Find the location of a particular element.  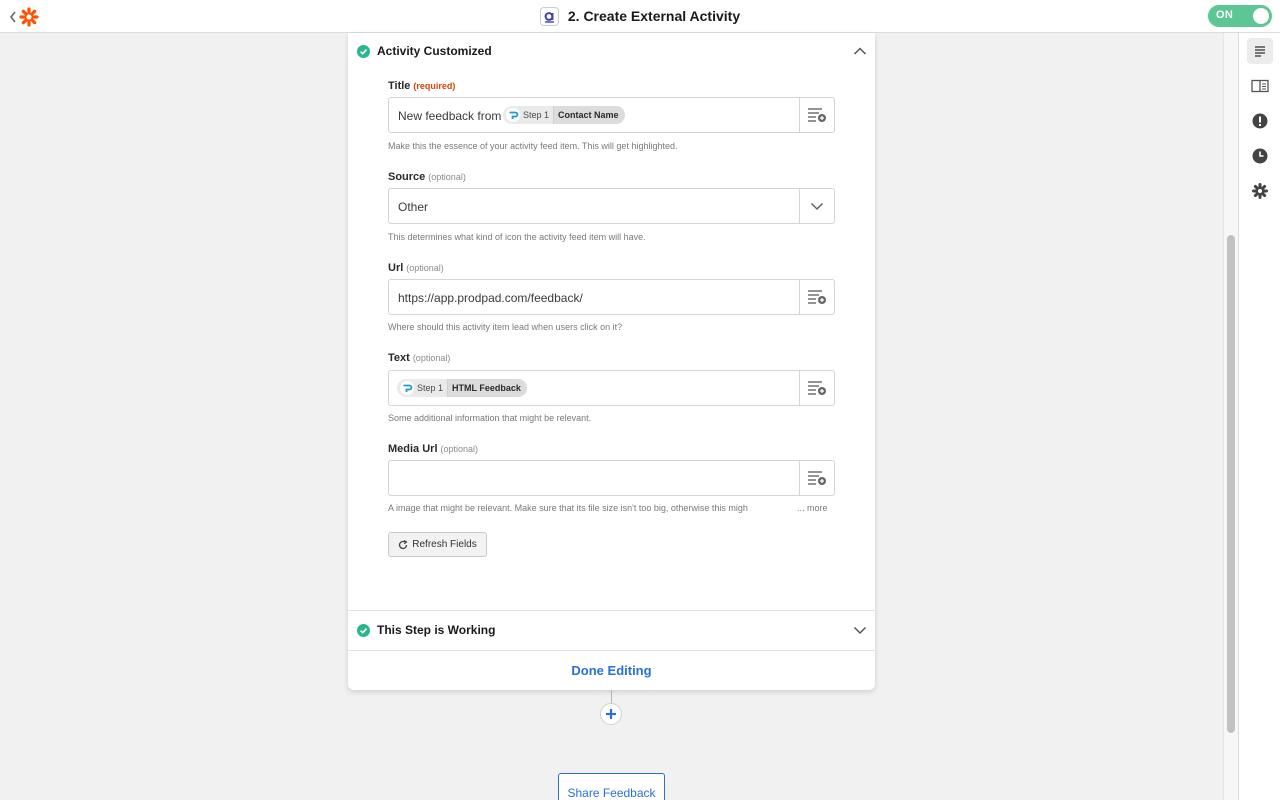

scrollbar-thumb is located at coordinates (1231, 484).